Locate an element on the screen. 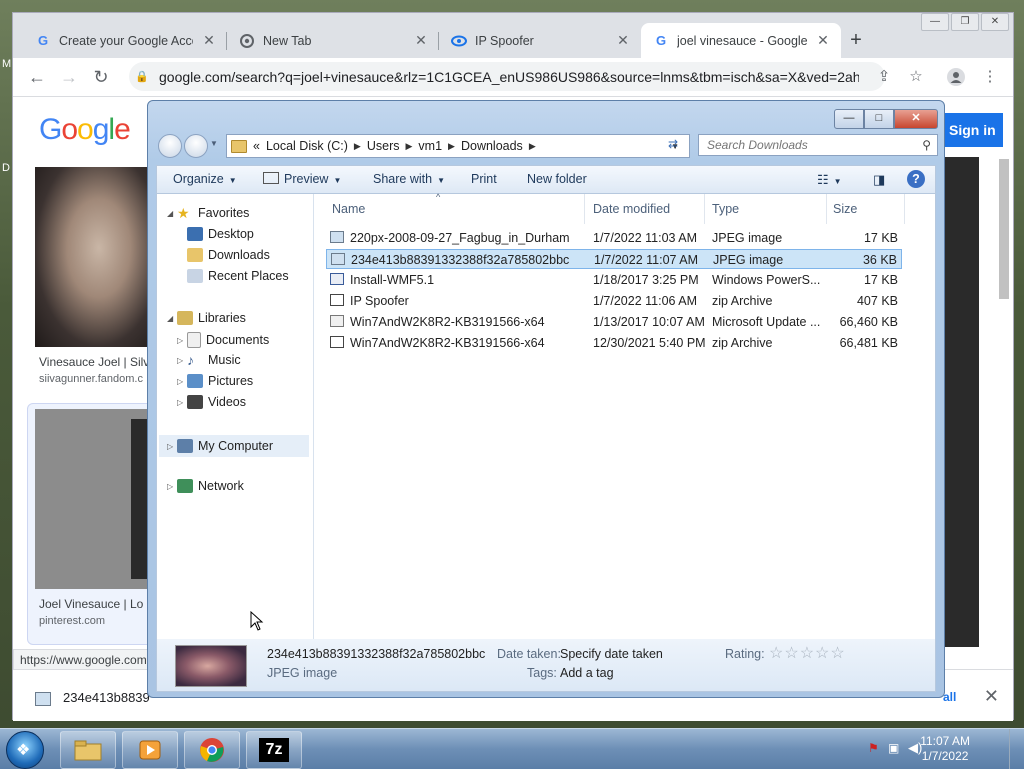 This screenshot has height=769, width=1024. tags-value: Add a tag is located at coordinates (587, 673).